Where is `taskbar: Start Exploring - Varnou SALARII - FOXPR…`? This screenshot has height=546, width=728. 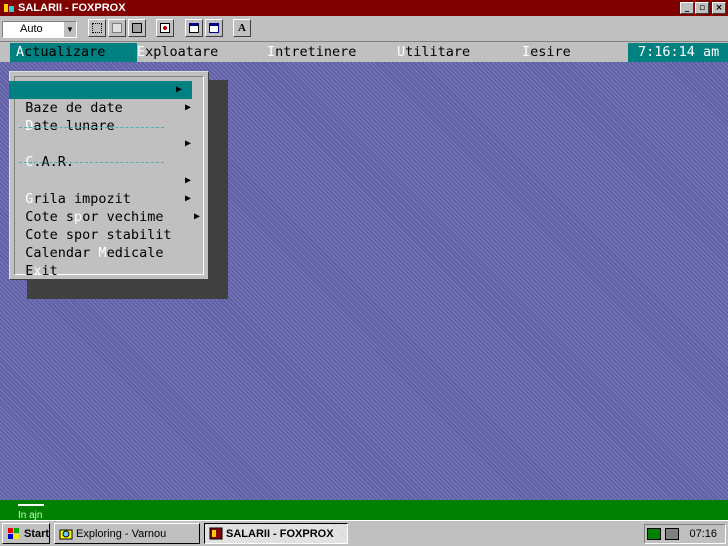
taskbar: Start Exploring - Varnou SALARII - FOXPR… is located at coordinates (364, 533).